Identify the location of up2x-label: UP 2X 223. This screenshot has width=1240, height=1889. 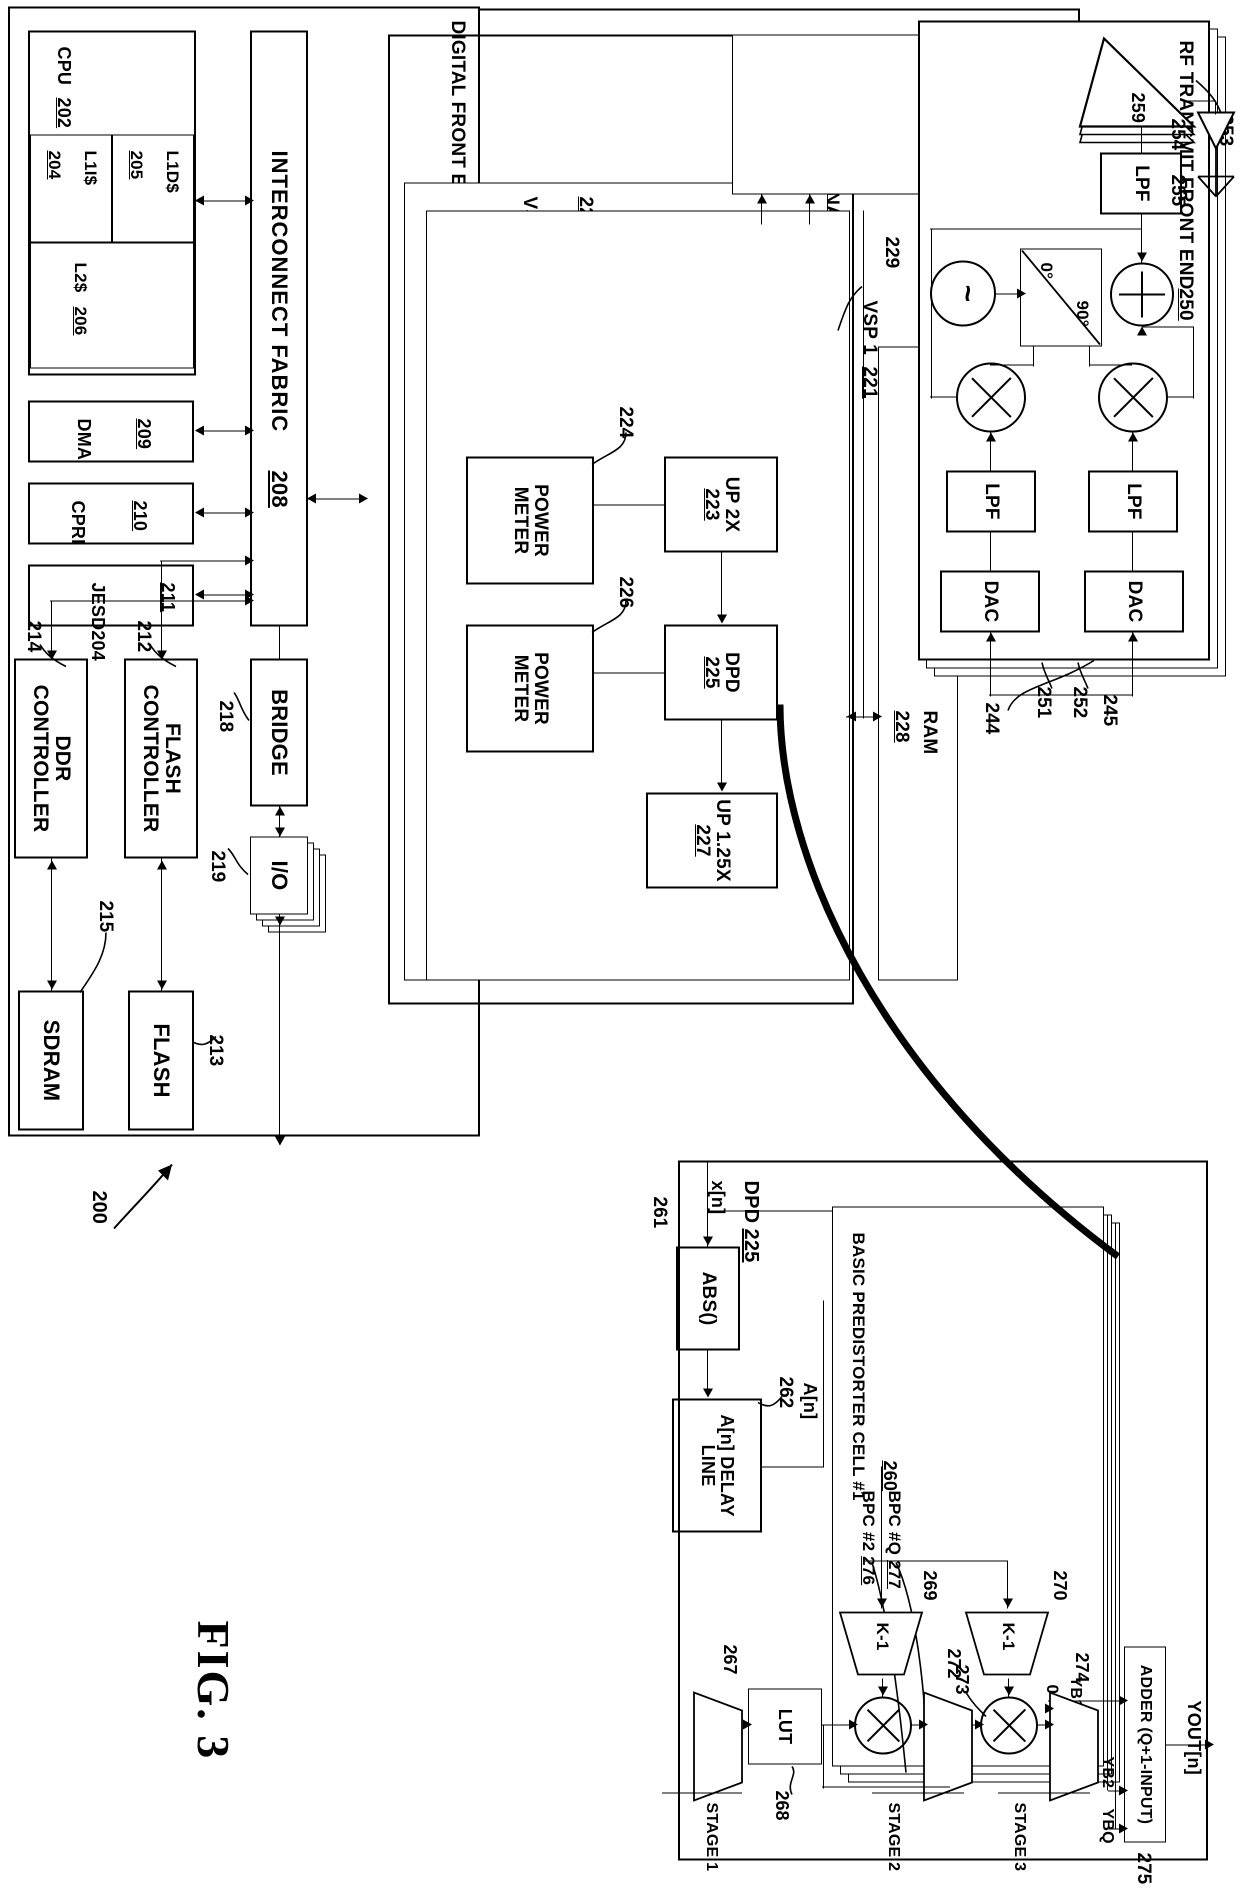
(721, 504).